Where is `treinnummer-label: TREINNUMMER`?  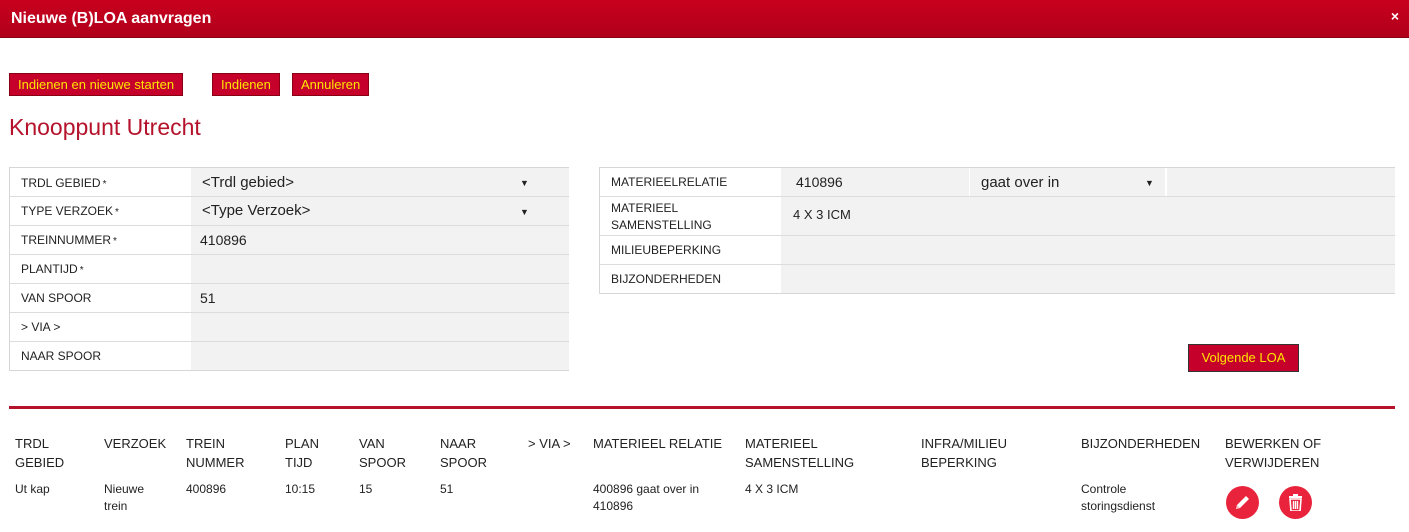 treinnummer-label: TREINNUMMER is located at coordinates (66, 240).